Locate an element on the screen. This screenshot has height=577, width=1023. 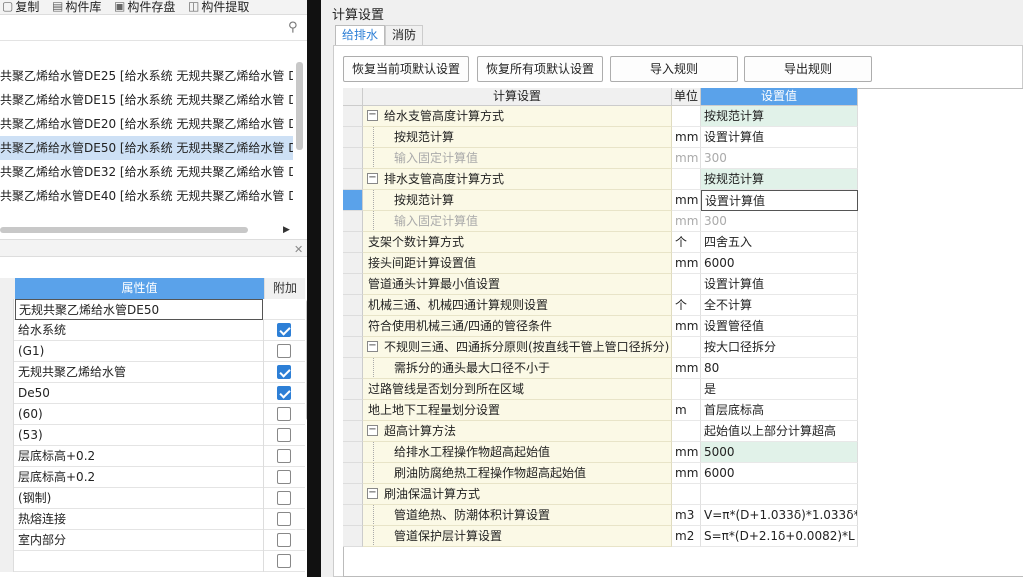
property-value-cell: 室内部分 is located at coordinates (139, 540).